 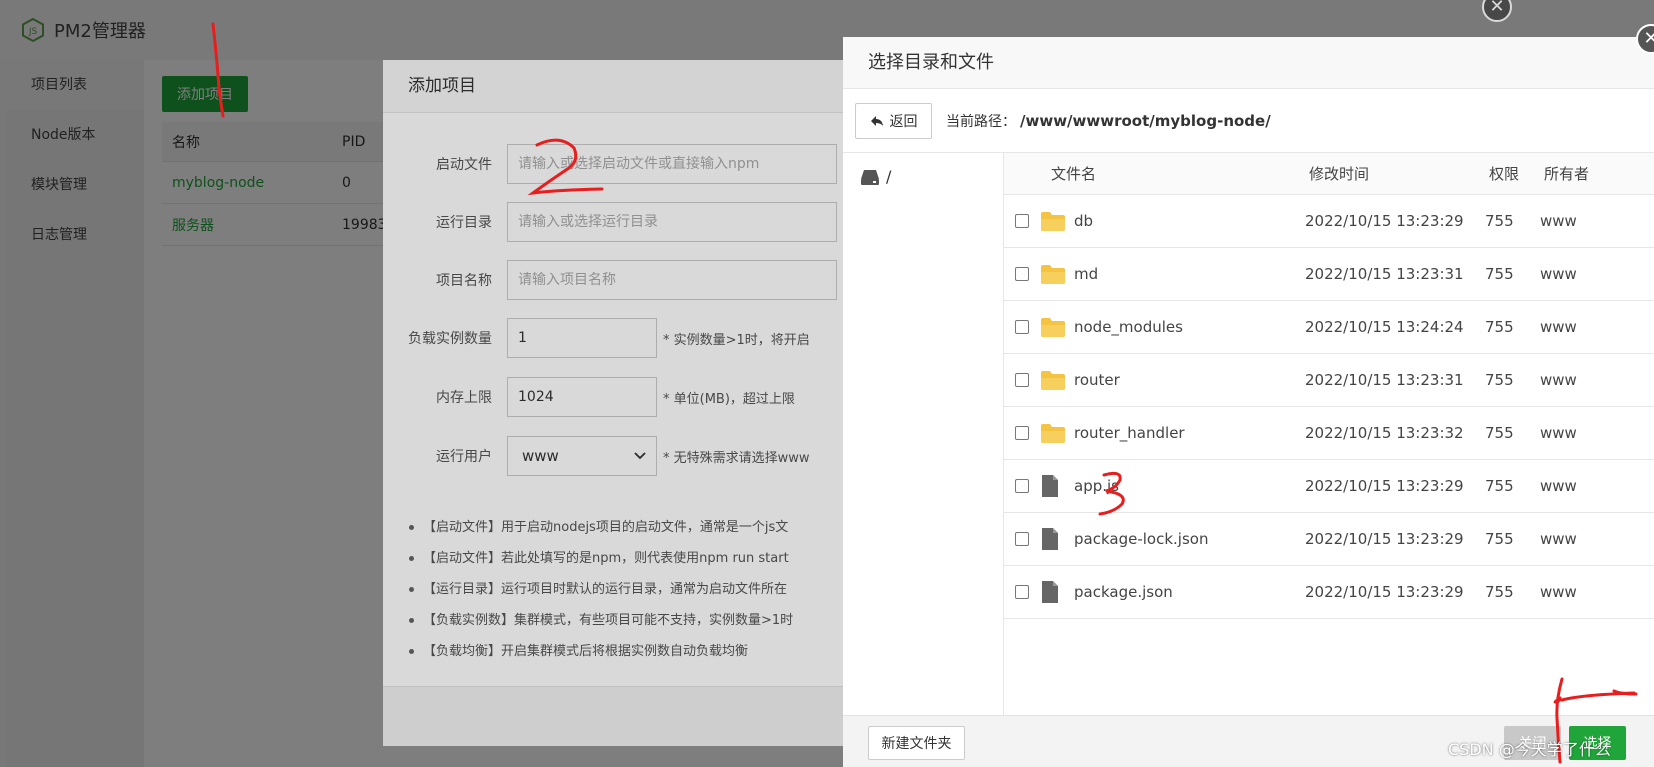 What do you see at coordinates (1187, 274) in the screenshot?
I see `file-name: md` at bounding box center [1187, 274].